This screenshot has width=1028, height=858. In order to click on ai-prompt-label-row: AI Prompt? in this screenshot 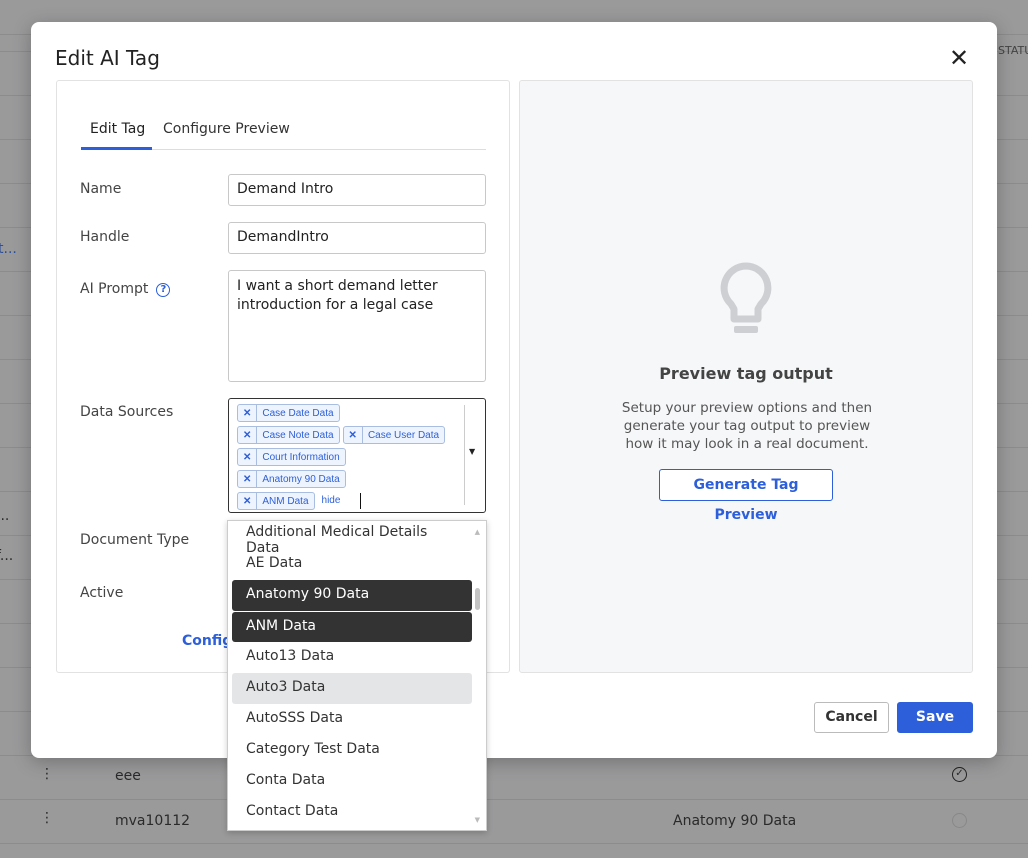, I will do `click(125, 289)`.